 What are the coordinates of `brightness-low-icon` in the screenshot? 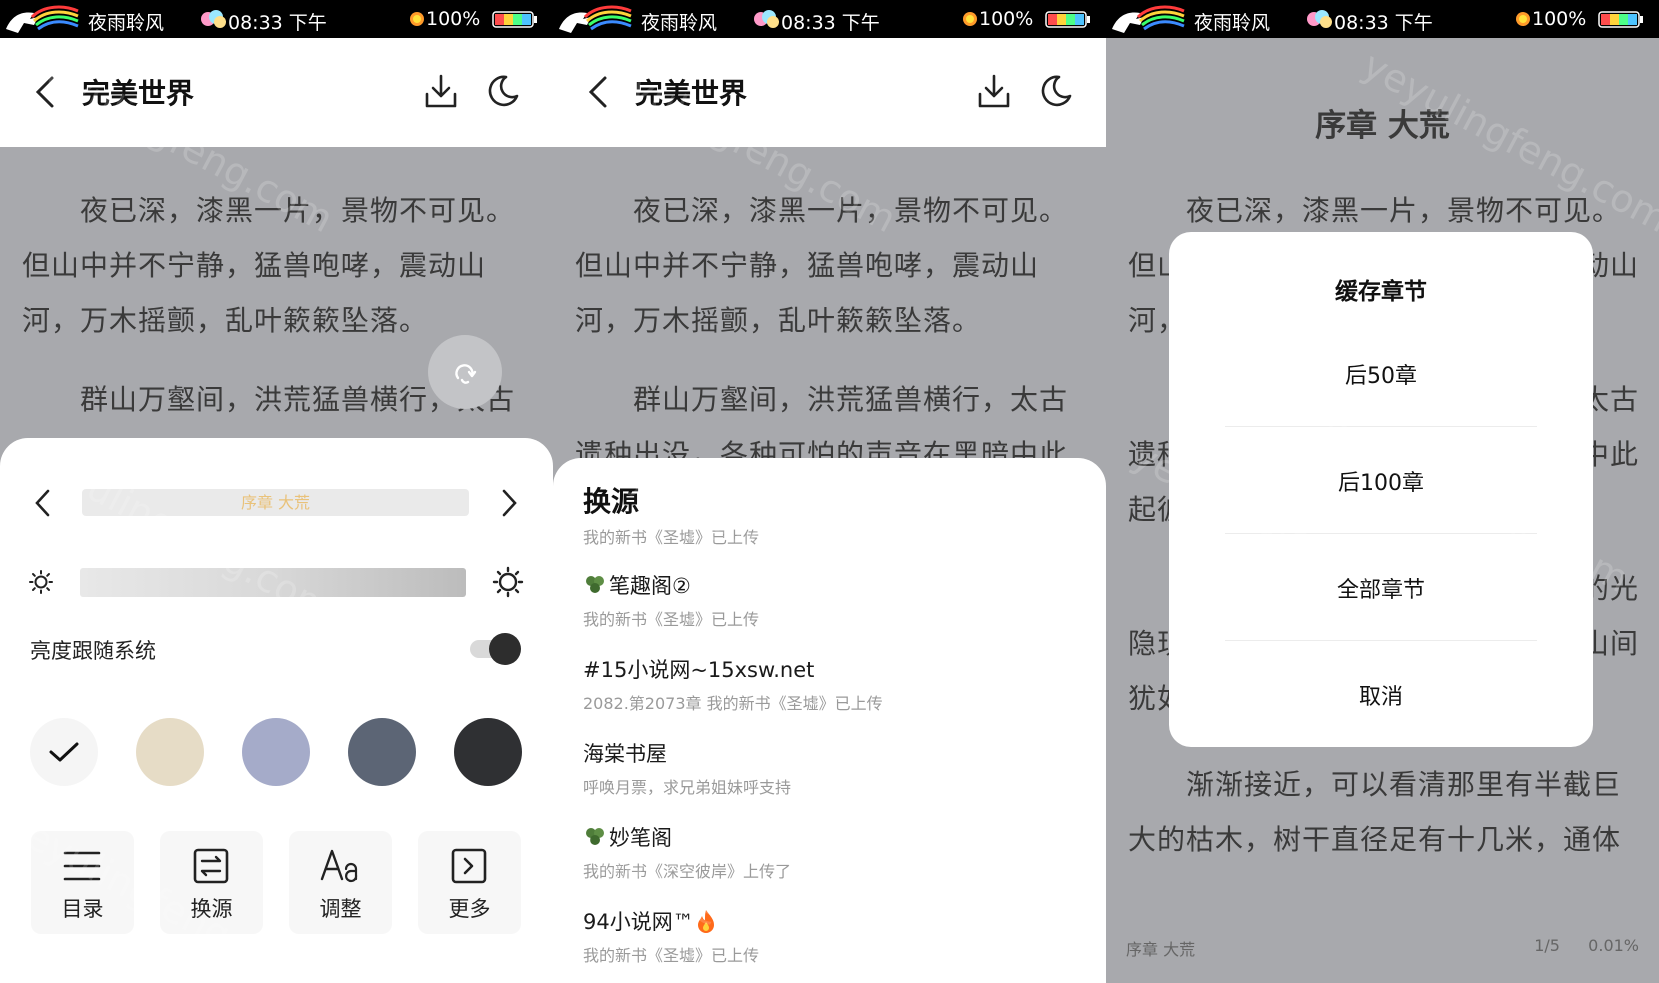 It's located at (41, 582).